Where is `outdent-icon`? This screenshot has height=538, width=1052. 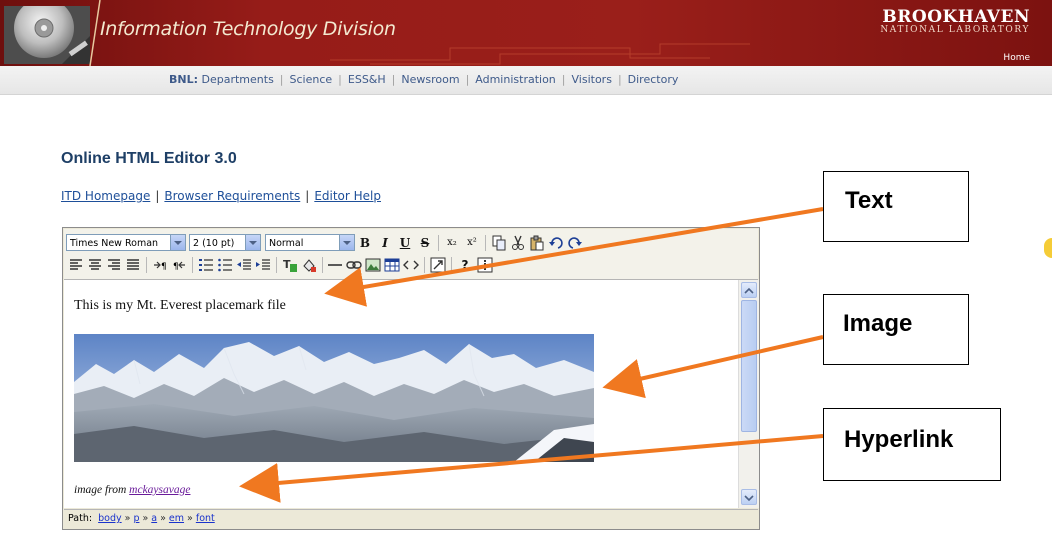
outdent-icon is located at coordinates (244, 265).